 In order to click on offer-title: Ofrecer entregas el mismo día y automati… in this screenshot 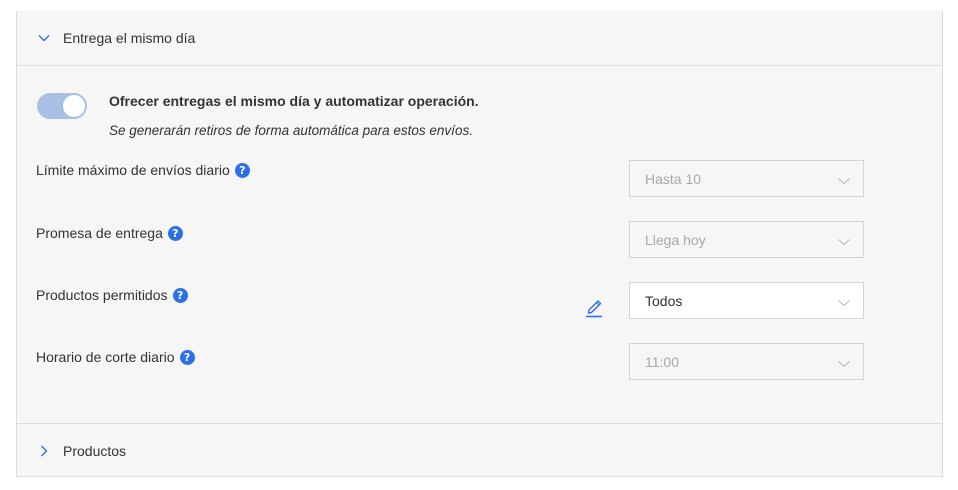, I will do `click(294, 101)`.